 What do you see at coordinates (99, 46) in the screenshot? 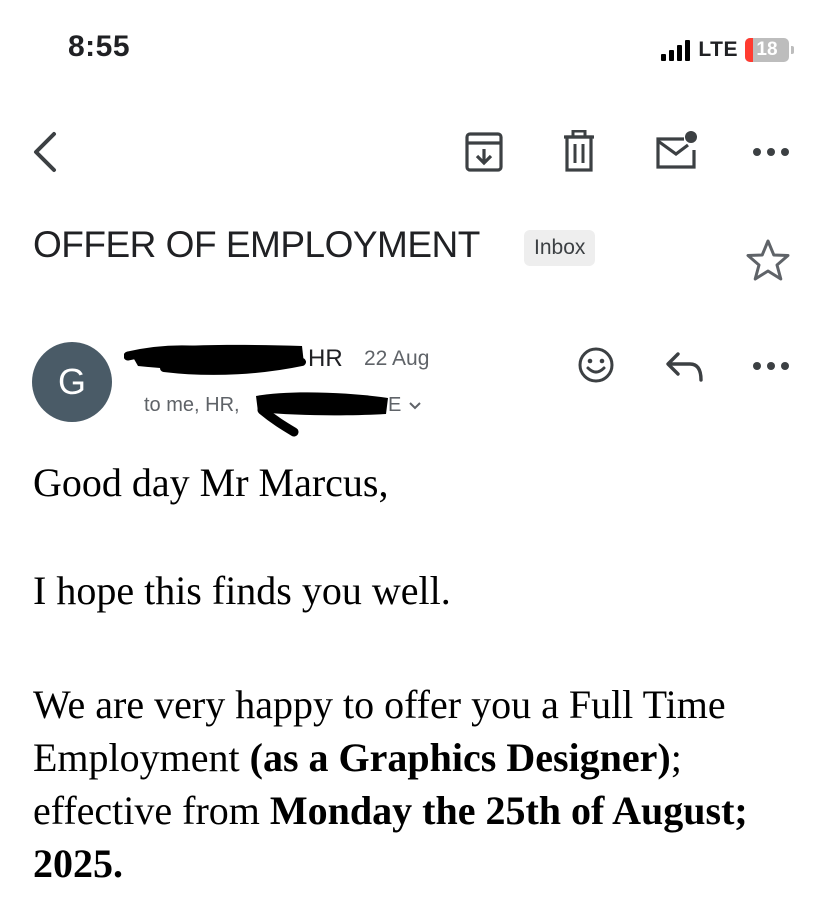
I see `status-time: 8:55` at bounding box center [99, 46].